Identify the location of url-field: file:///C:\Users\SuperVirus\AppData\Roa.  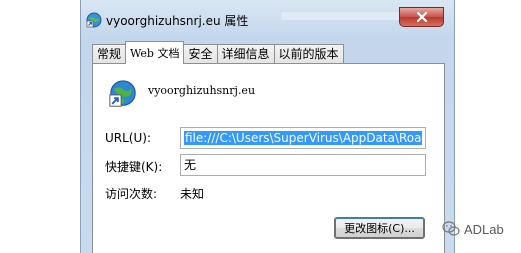
(303, 138).